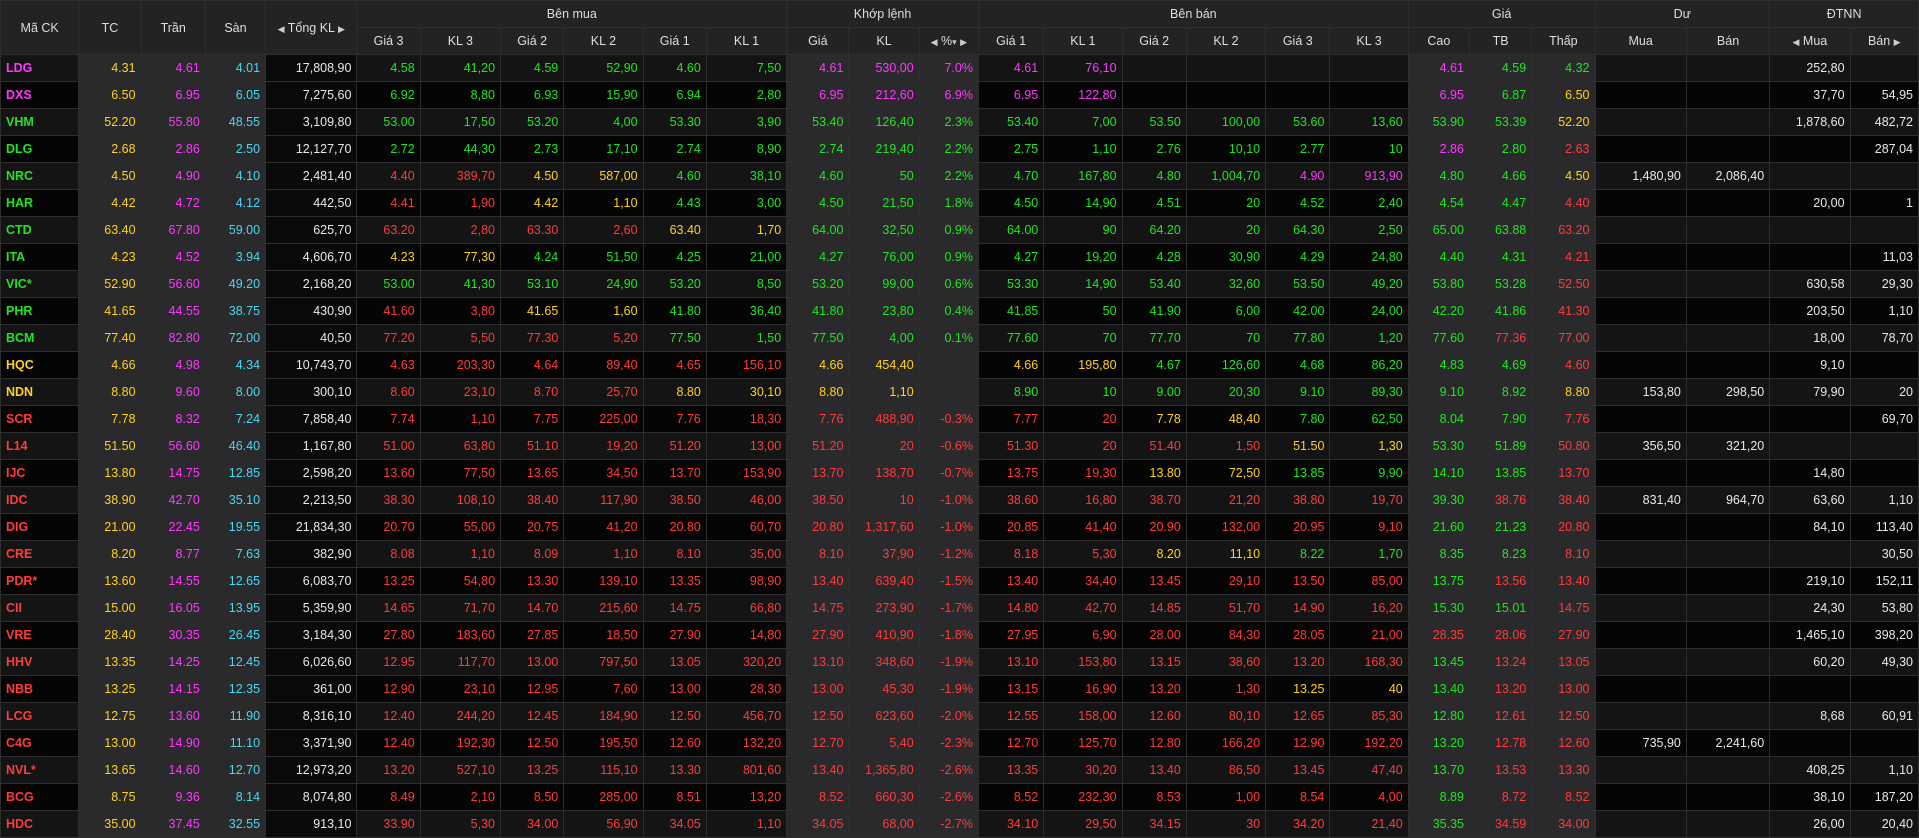 The width and height of the screenshot is (1919, 838). Describe the element at coordinates (40, 392) in the screenshot. I see `symbol-cell: NDN` at that location.